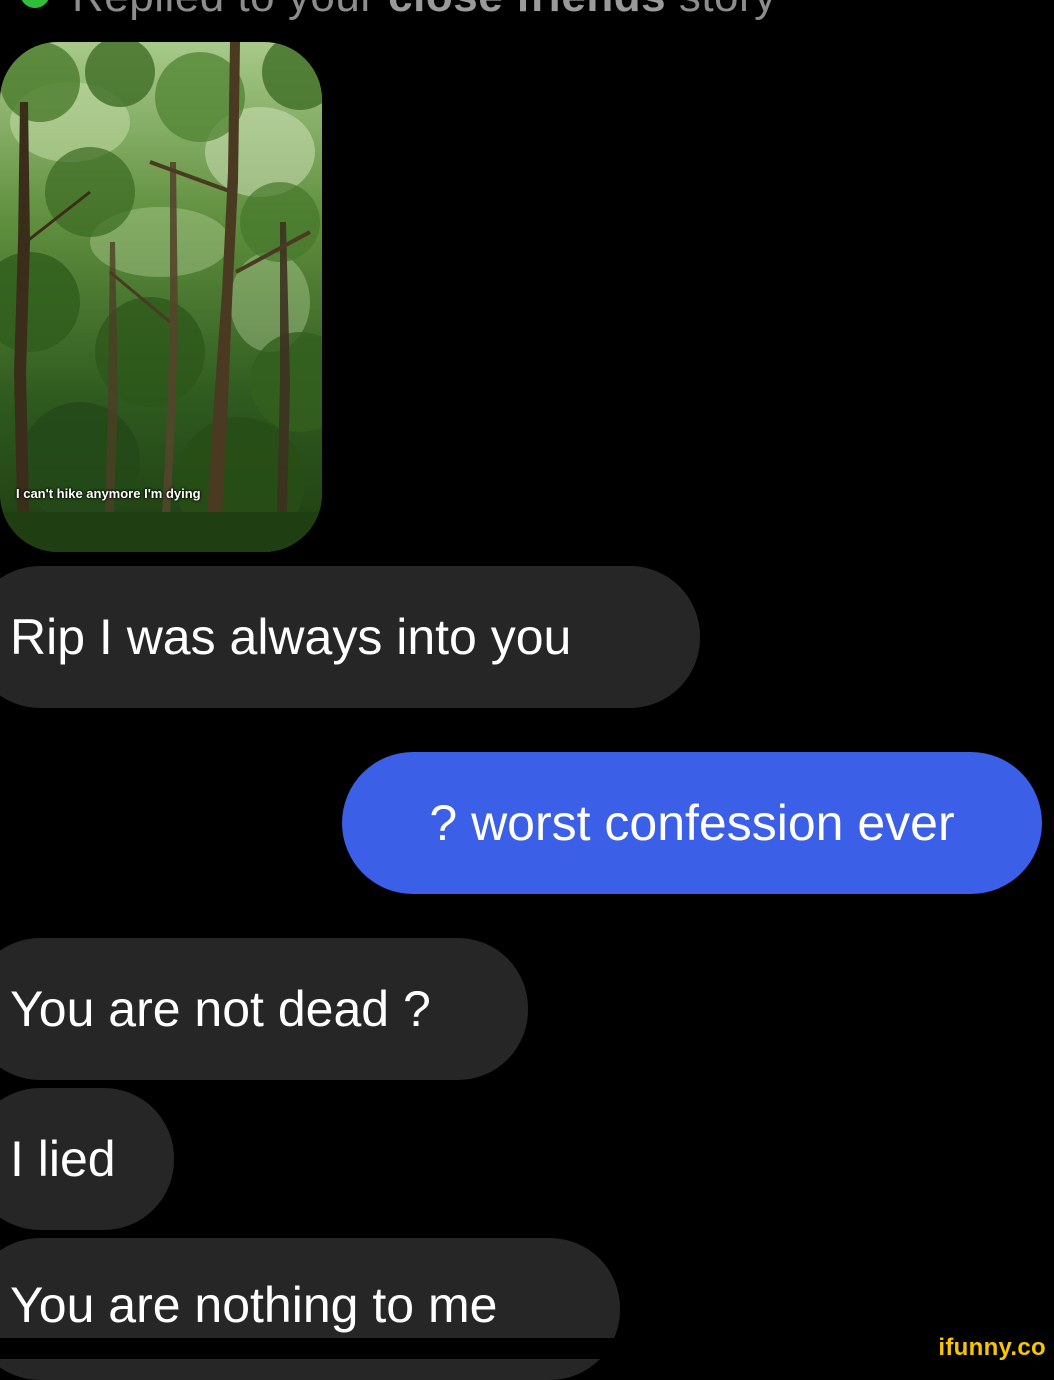  Describe the element at coordinates (721, 10) in the screenshot. I see `reply-suffix: story` at that location.